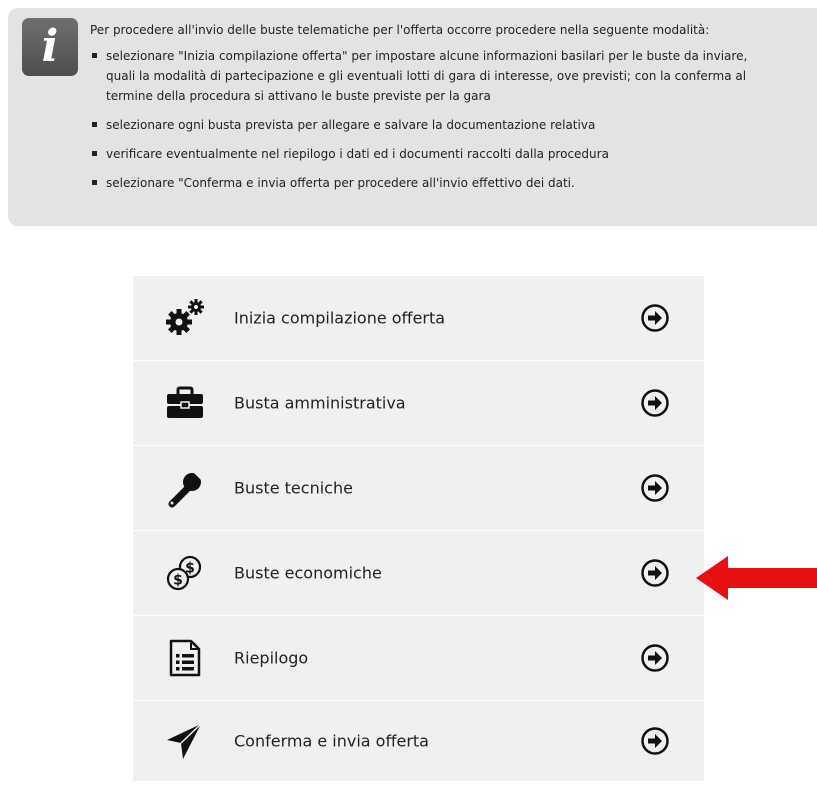 Image resolution: width=817 pixels, height=785 pixels. I want to click on money-icon: $ $, so click(184, 573).